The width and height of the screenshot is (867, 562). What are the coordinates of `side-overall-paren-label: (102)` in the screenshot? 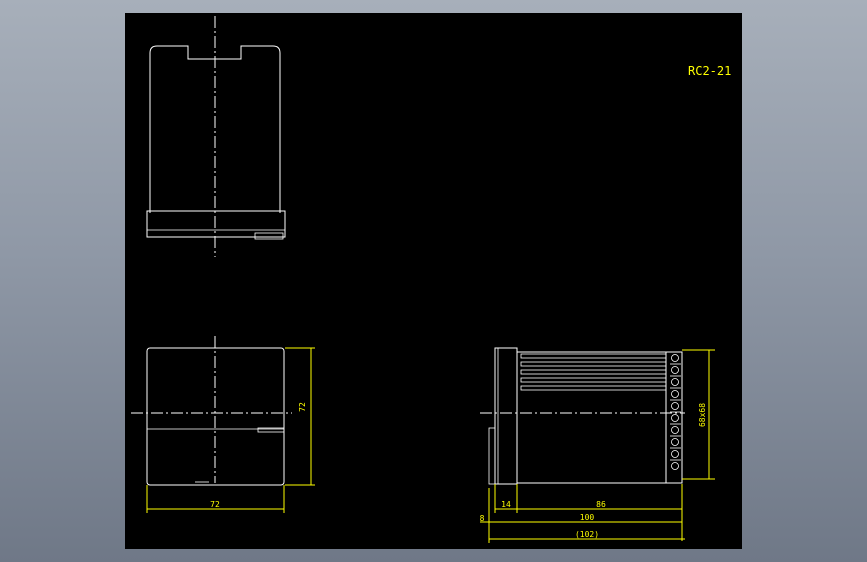 It's located at (587, 534).